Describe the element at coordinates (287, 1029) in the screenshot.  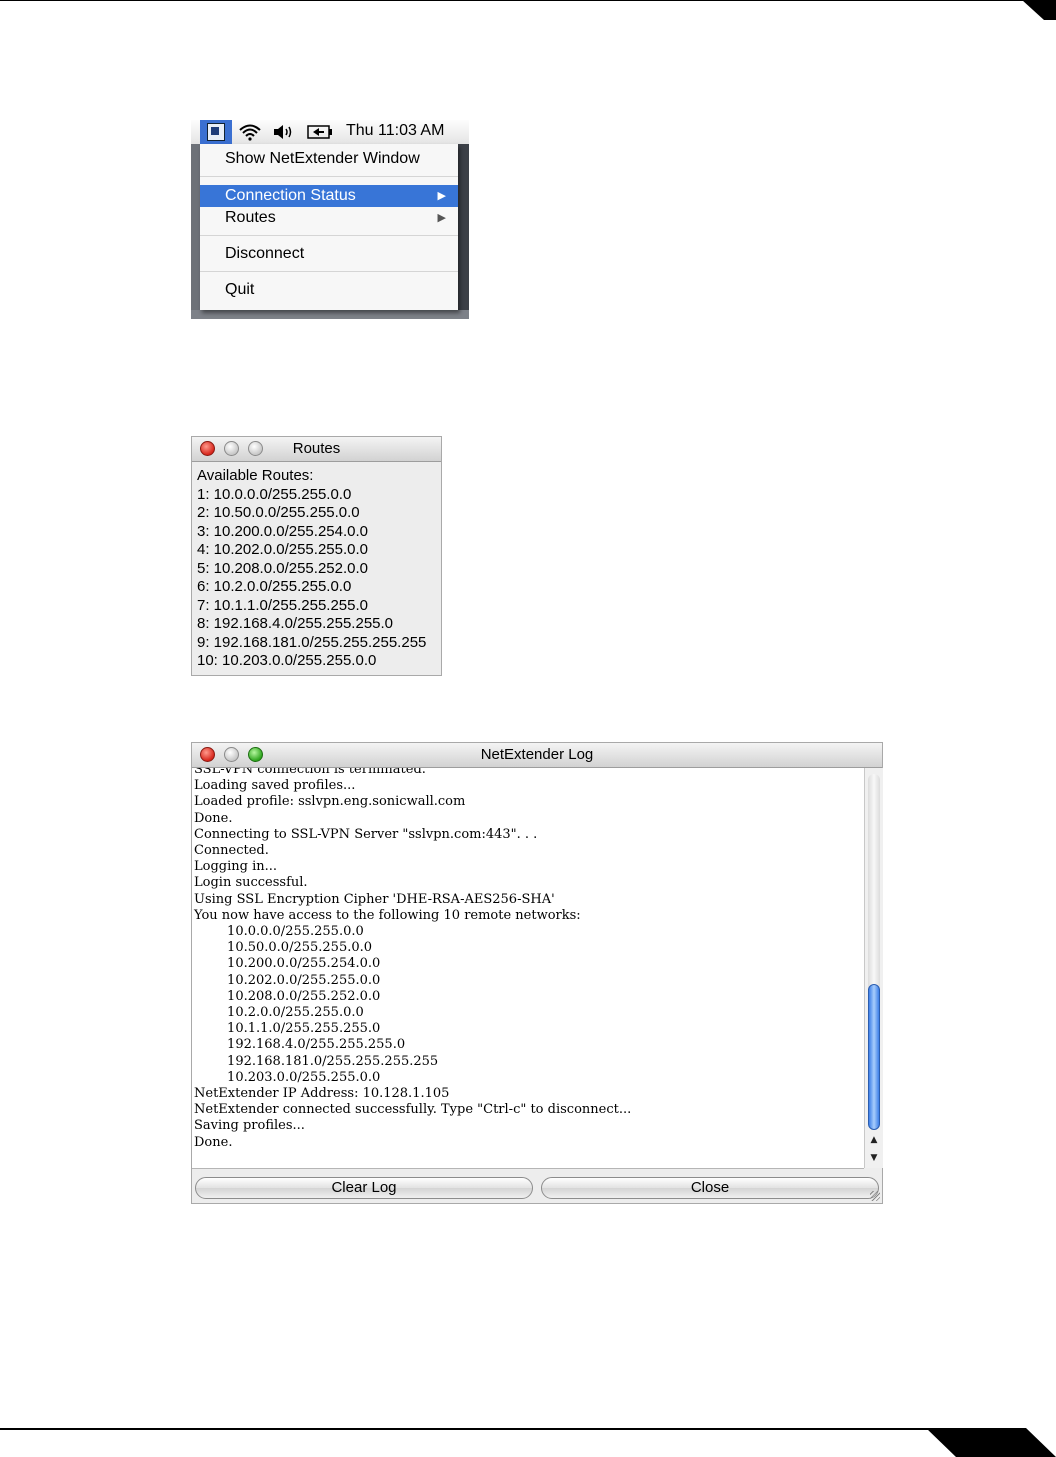
I see `log-line: 10.1.1.0/255.255.255.0` at that location.